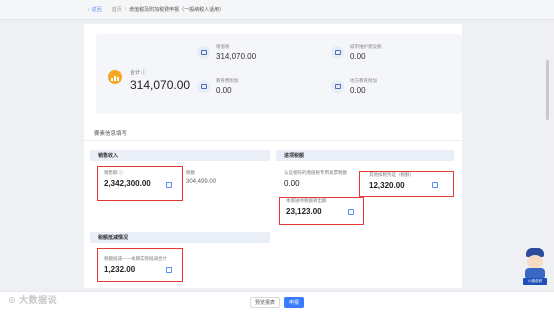 Image resolution: width=554 pixels, height=313 pixels. Describe the element at coordinates (180, 155) in the screenshot. I see `group-header-sales: 销售收入` at that location.